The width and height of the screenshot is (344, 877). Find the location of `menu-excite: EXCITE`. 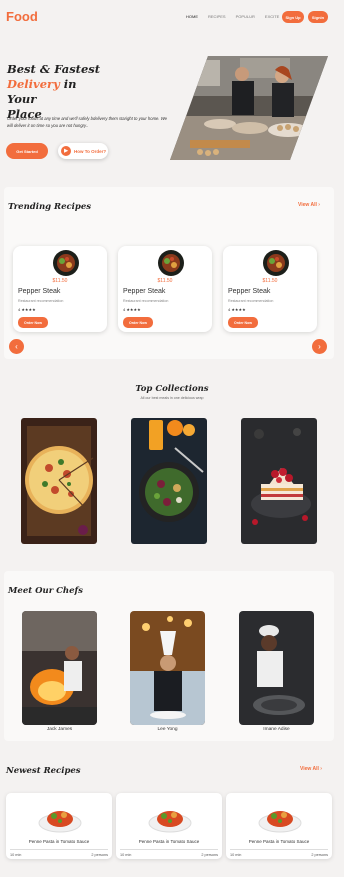

menu-excite: EXCITE is located at coordinates (272, 16).